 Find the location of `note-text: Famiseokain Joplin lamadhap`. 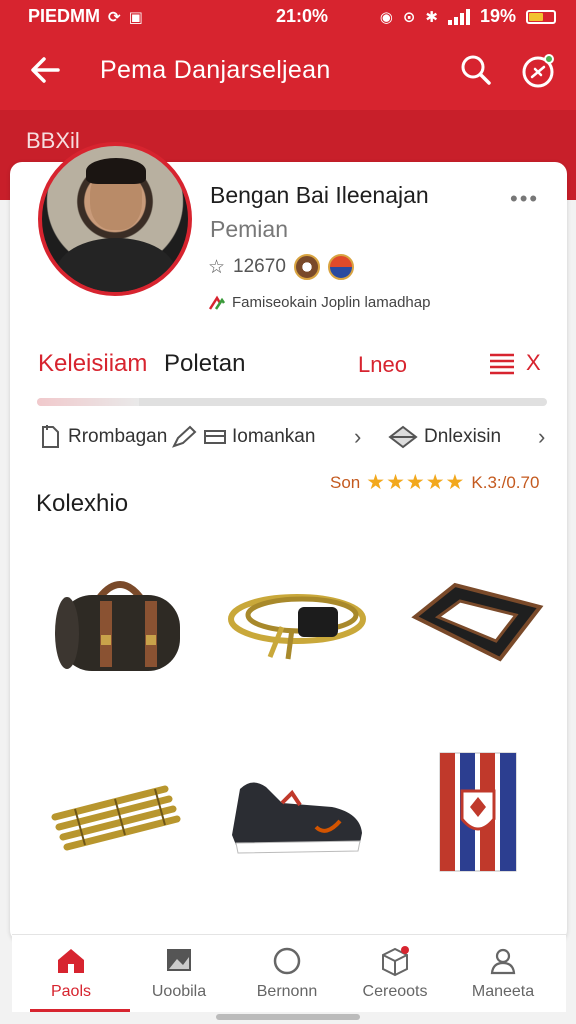

note-text: Famiseokain Joplin lamadhap is located at coordinates (331, 302).